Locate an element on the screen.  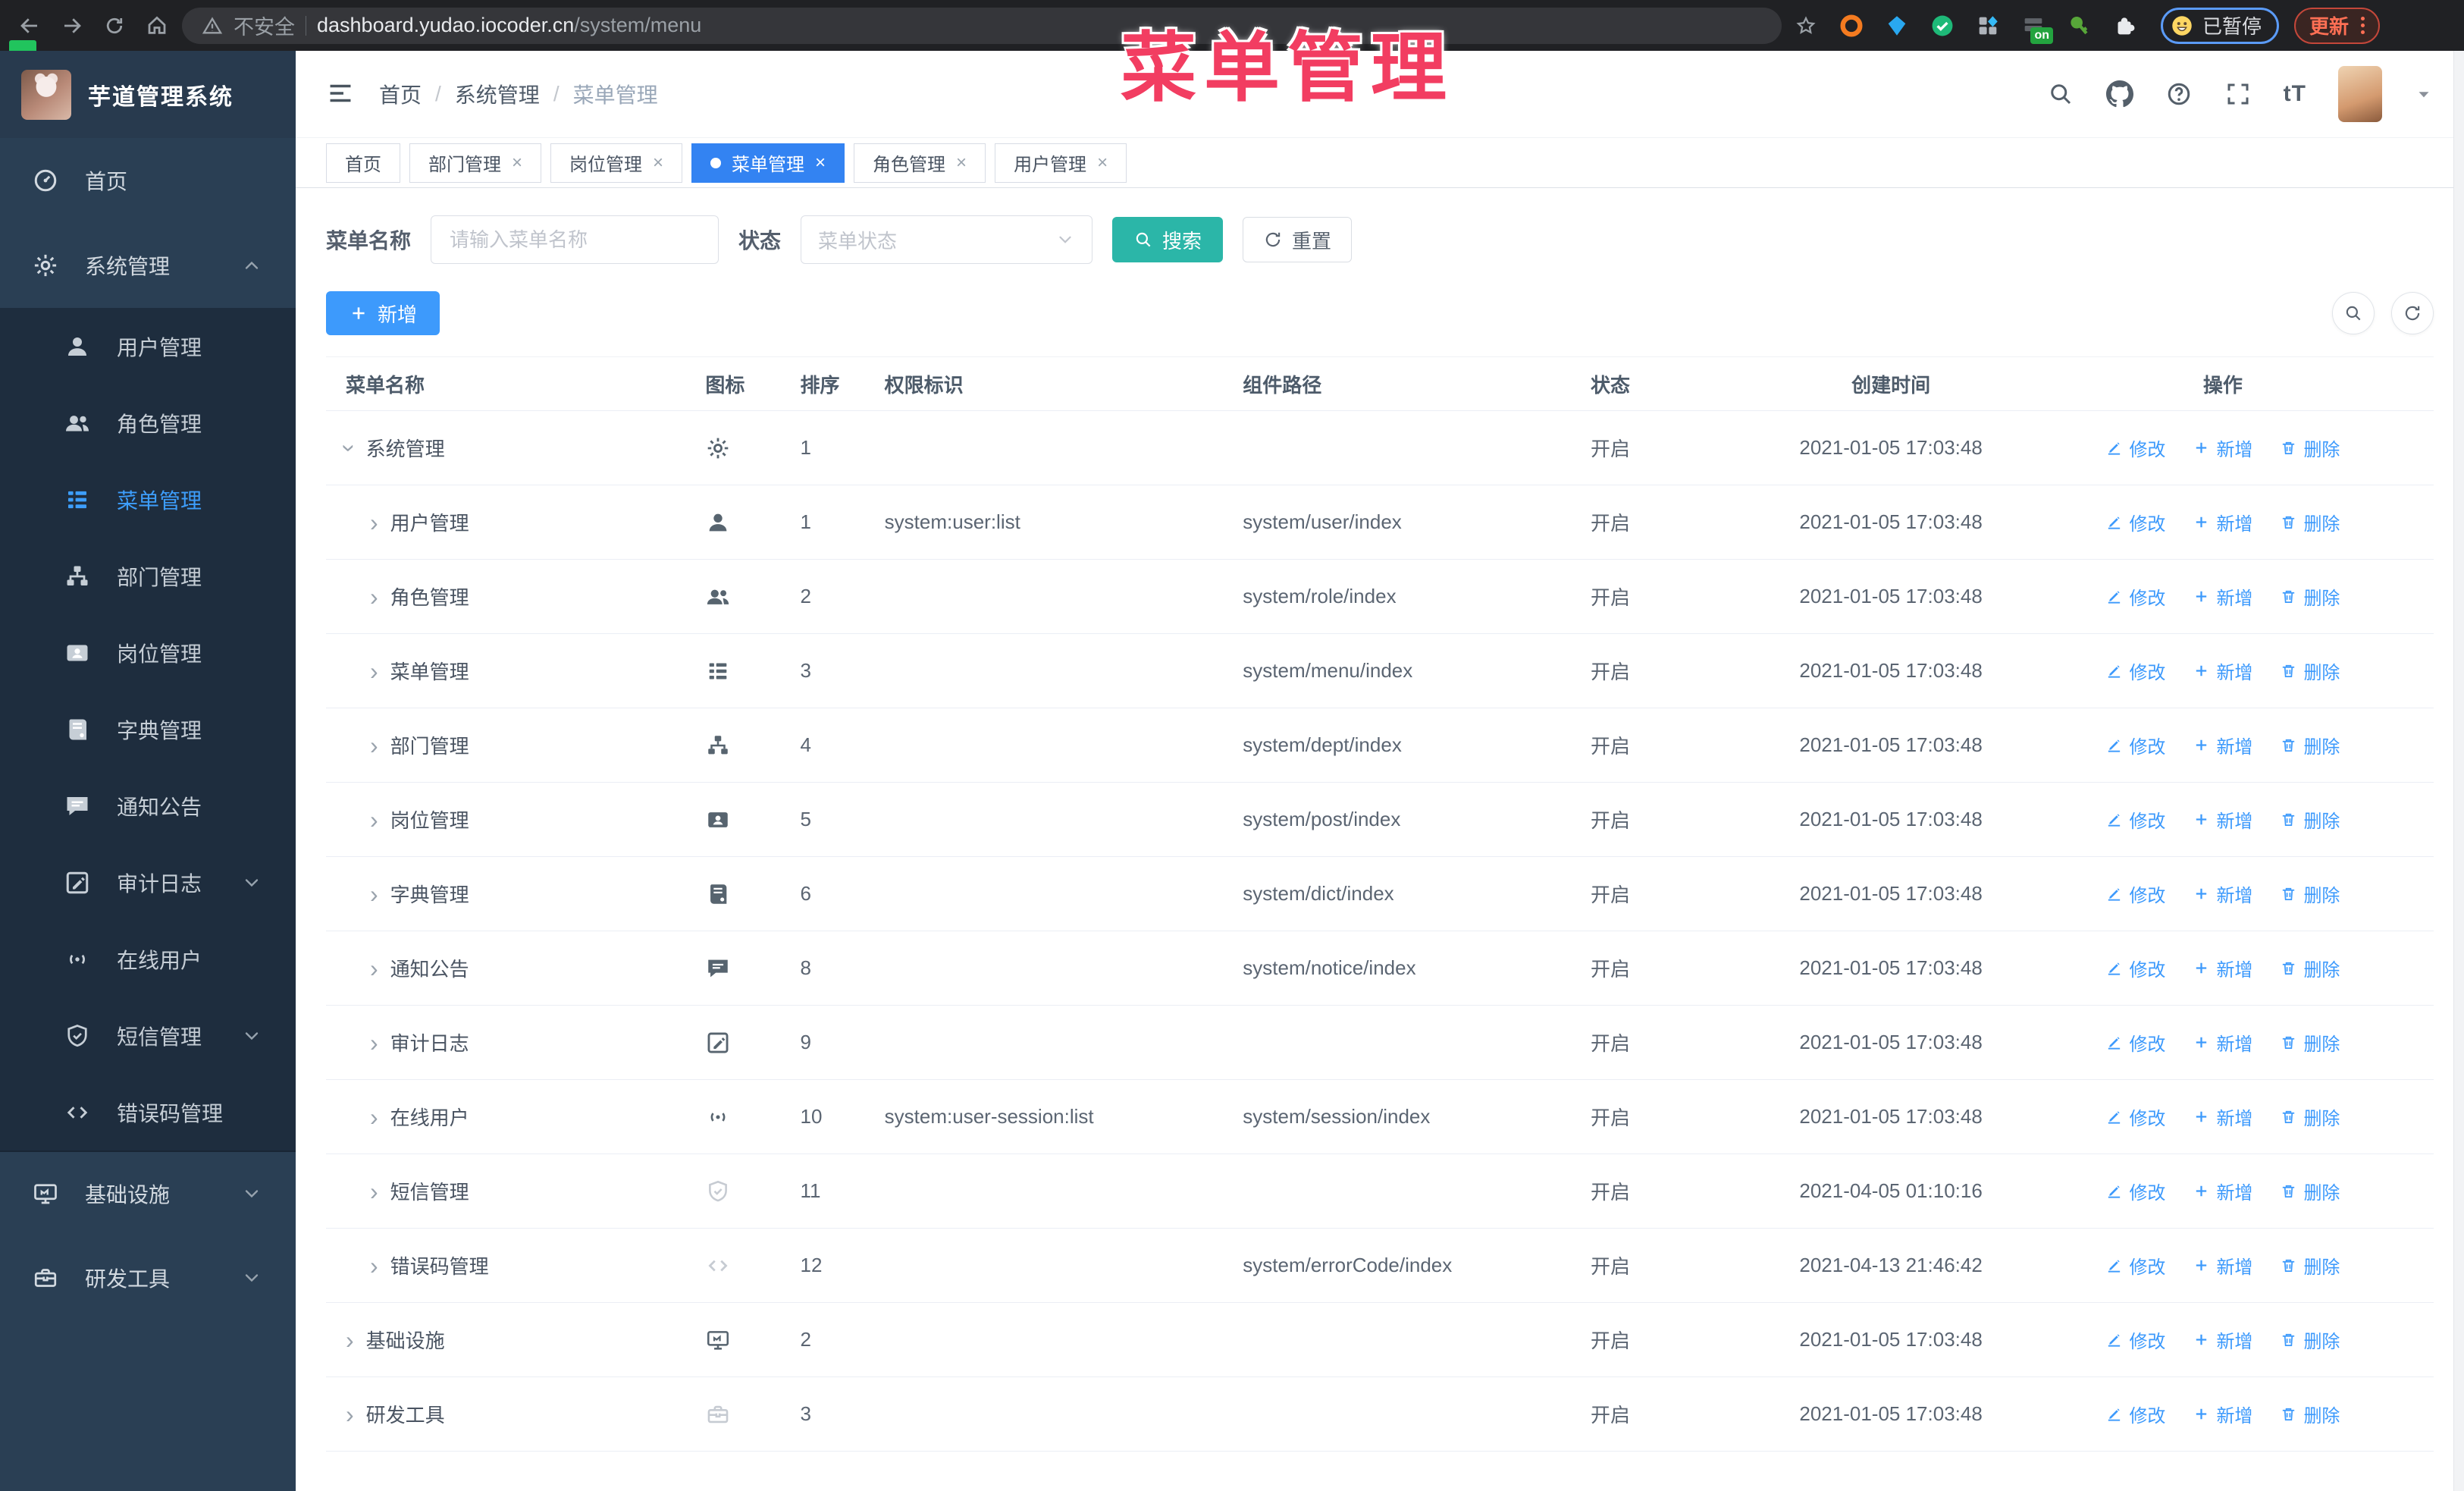
table-refresh-button is located at coordinates (2412, 313).